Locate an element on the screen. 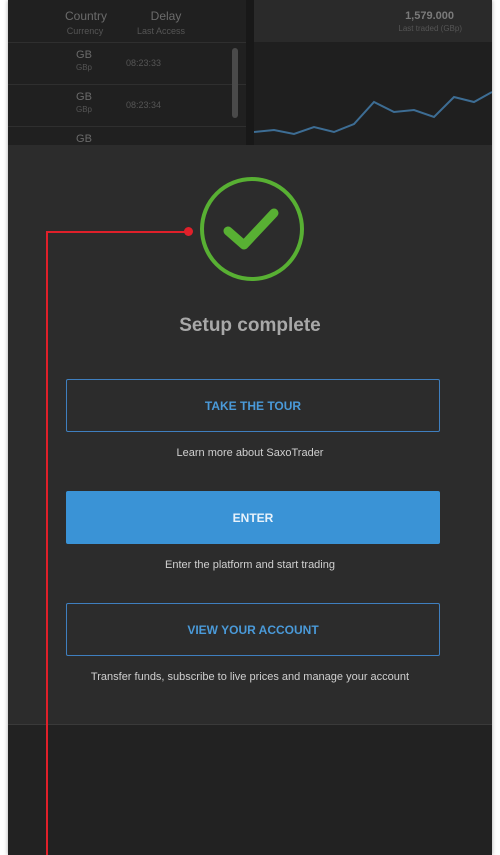 The width and height of the screenshot is (500, 855). row-time: 08:23:34 is located at coordinates (144, 105).